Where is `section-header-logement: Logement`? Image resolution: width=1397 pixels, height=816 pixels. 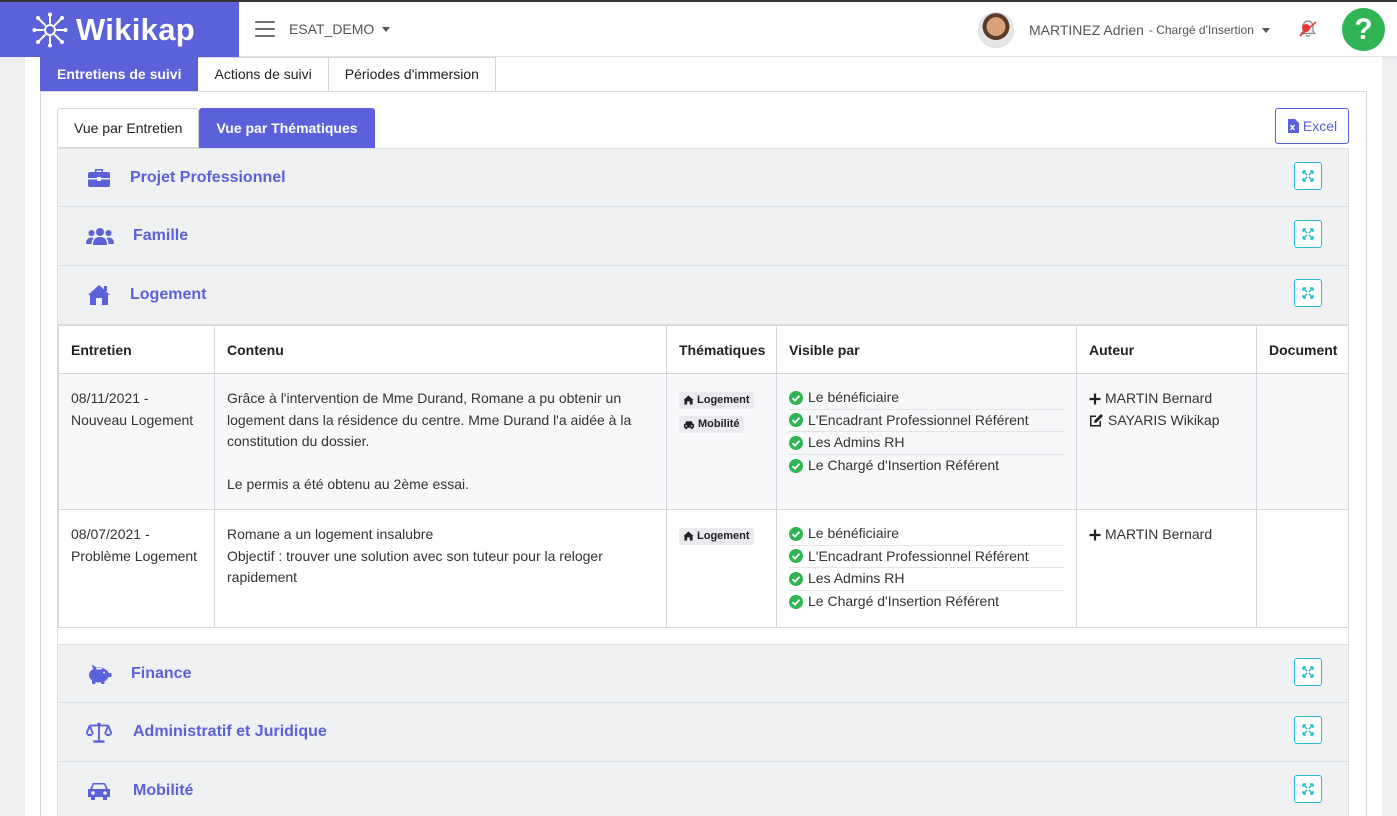 section-header-logement: Logement is located at coordinates (703, 295).